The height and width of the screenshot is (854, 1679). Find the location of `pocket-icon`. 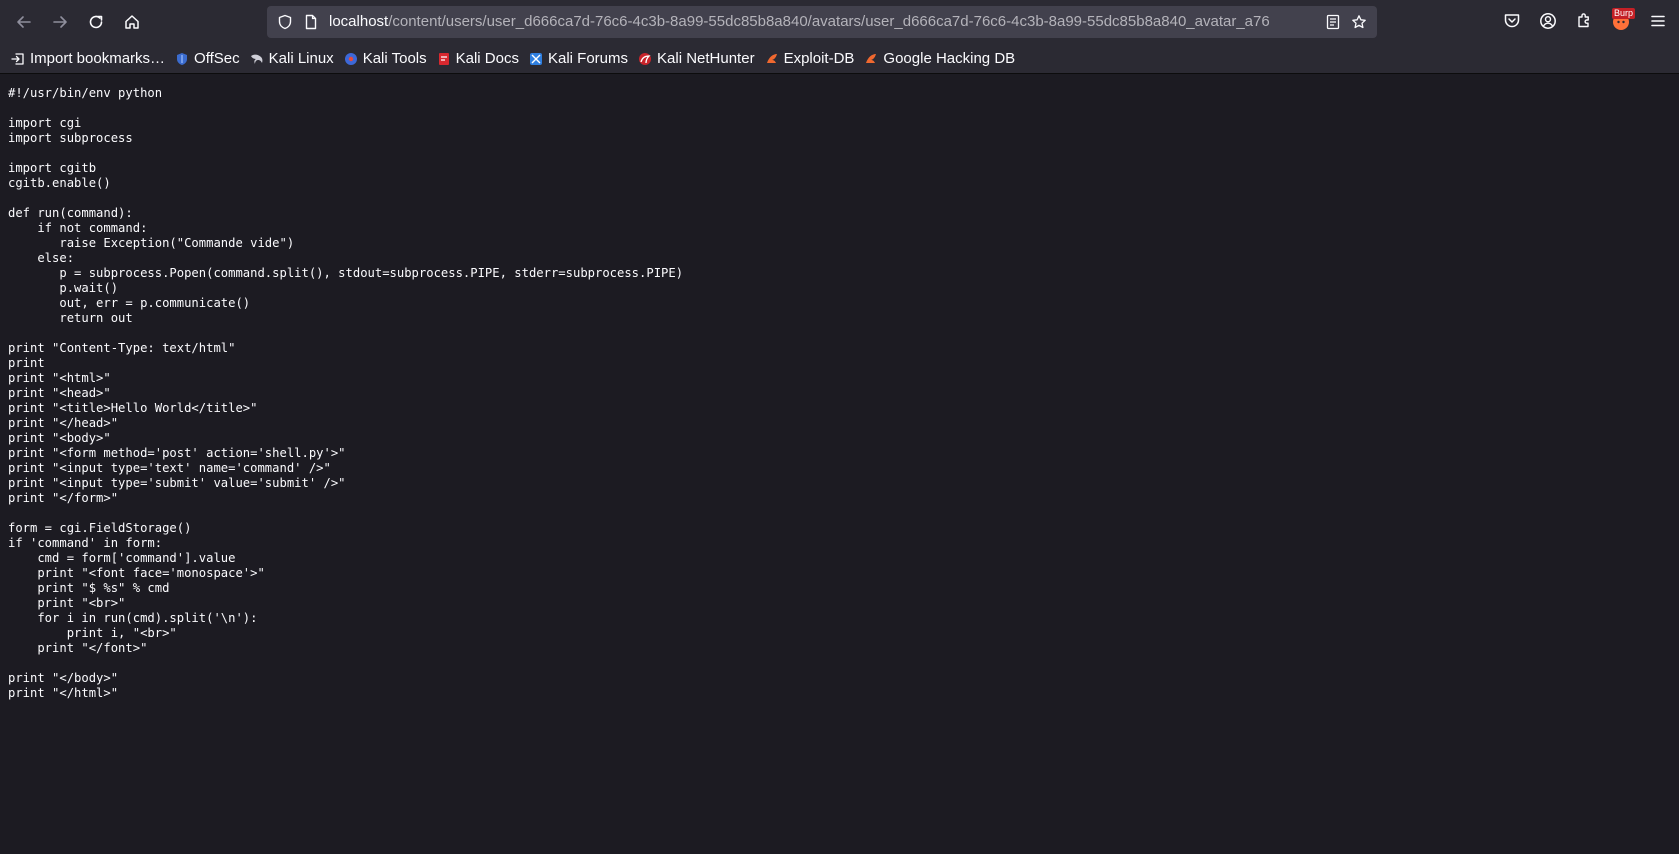

pocket-icon is located at coordinates (1512, 21).